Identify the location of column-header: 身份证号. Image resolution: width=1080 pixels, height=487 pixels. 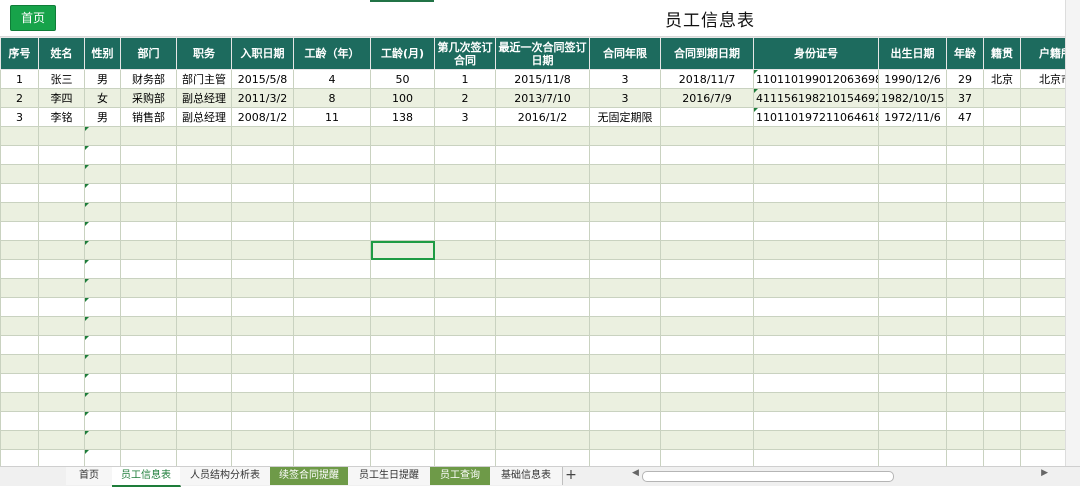
(816, 54).